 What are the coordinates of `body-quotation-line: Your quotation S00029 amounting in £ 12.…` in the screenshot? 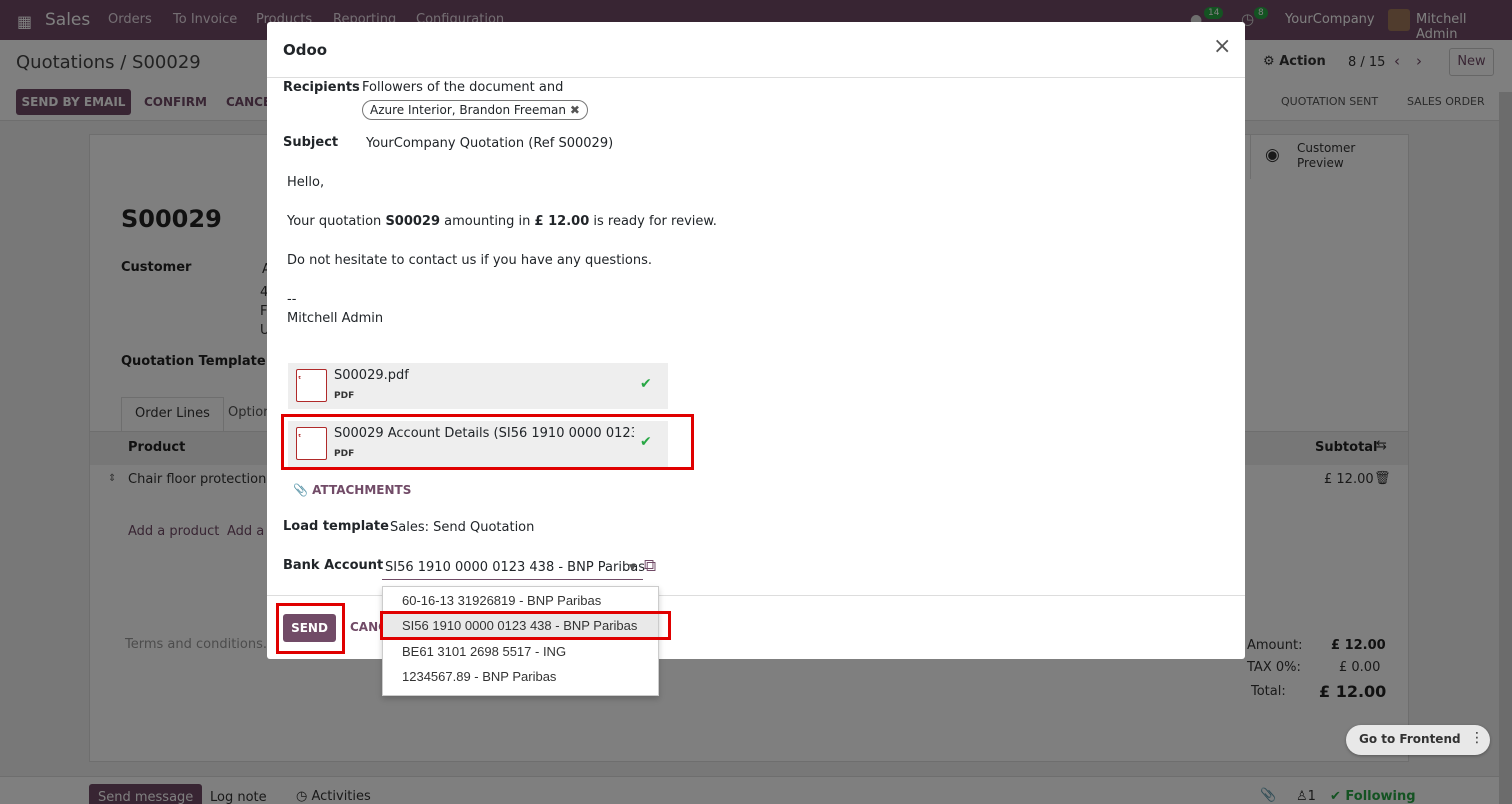 It's located at (502, 221).